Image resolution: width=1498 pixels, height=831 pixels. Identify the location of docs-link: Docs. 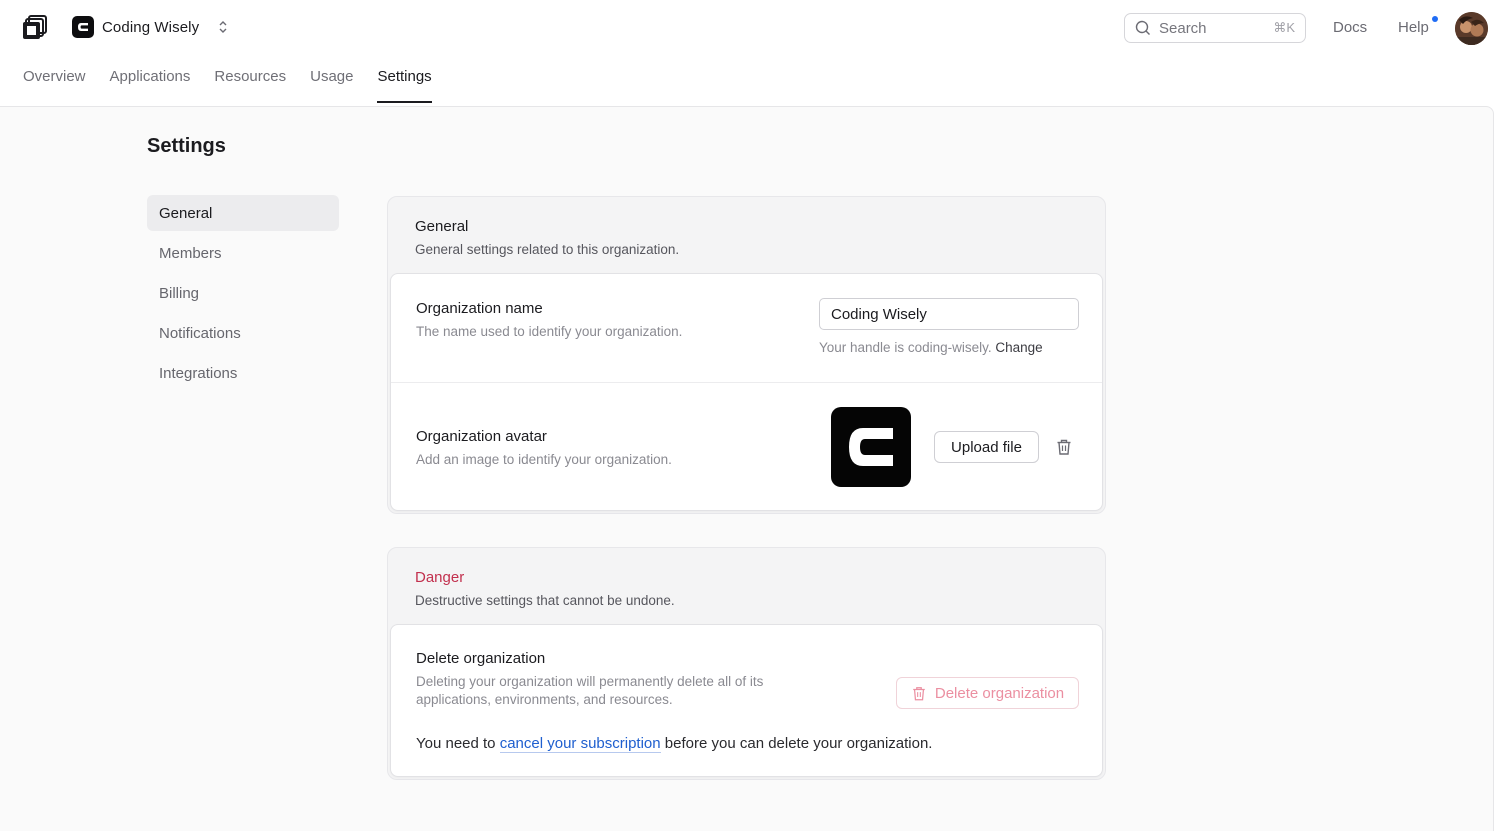
(1350, 27).